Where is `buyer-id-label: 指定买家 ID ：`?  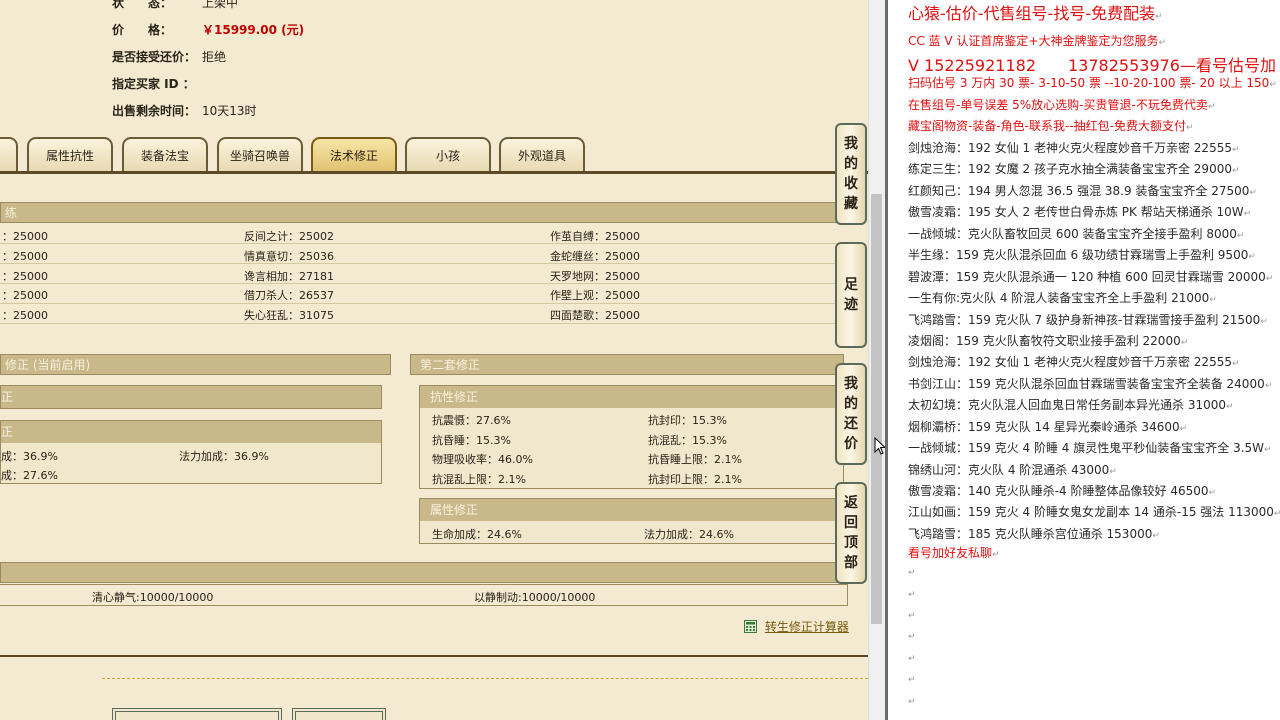
buyer-id-label: 指定买家 ID ： is located at coordinates (153, 84).